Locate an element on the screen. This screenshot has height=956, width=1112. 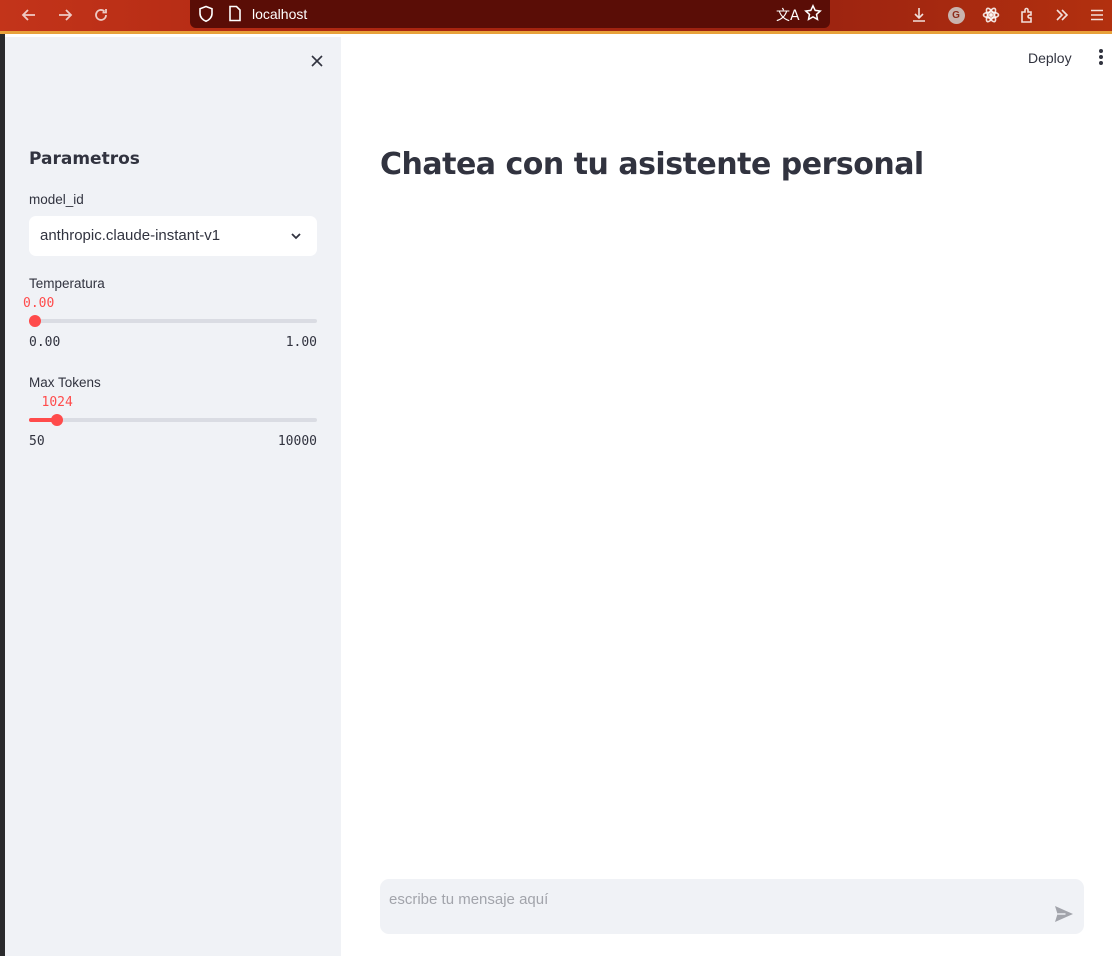
url-text: localhost is located at coordinates (279, 14).